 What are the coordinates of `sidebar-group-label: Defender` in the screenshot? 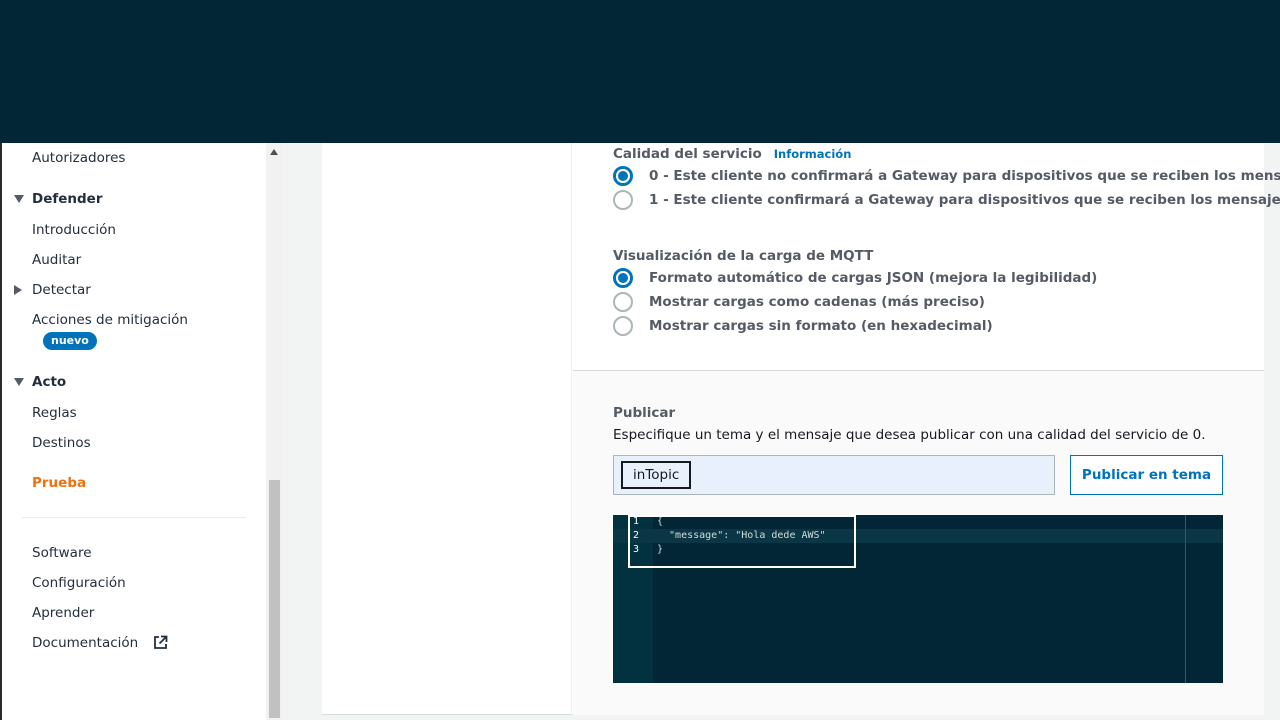 It's located at (67, 199).